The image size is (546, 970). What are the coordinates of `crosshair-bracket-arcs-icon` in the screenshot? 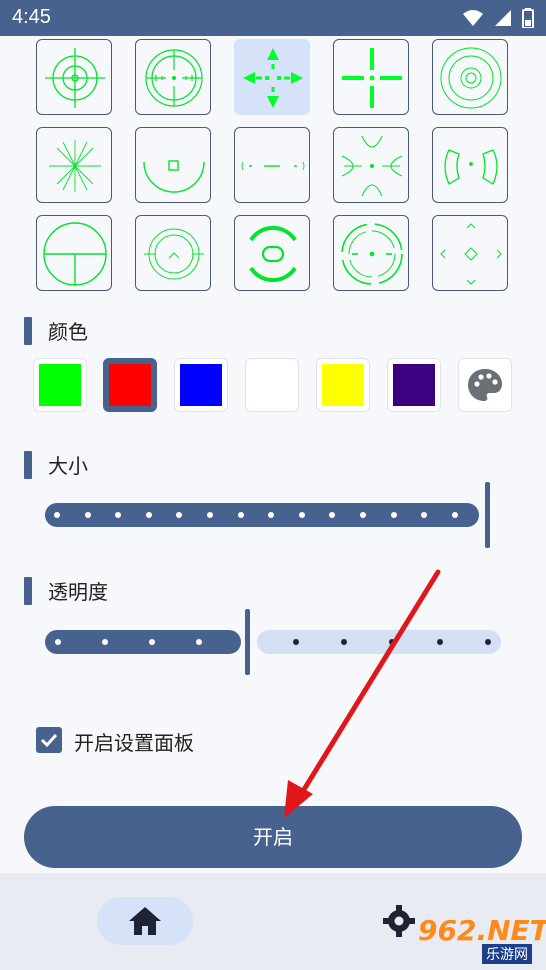 It's located at (471, 167).